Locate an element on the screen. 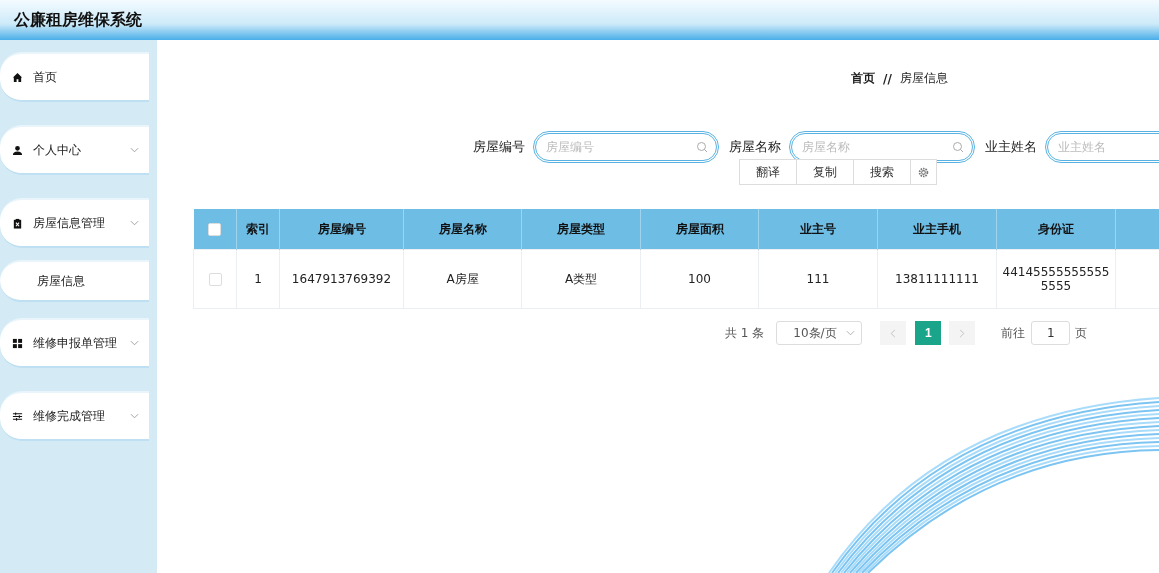 This screenshot has height=573, width=1159. column-header: 索引 is located at coordinates (258, 229).